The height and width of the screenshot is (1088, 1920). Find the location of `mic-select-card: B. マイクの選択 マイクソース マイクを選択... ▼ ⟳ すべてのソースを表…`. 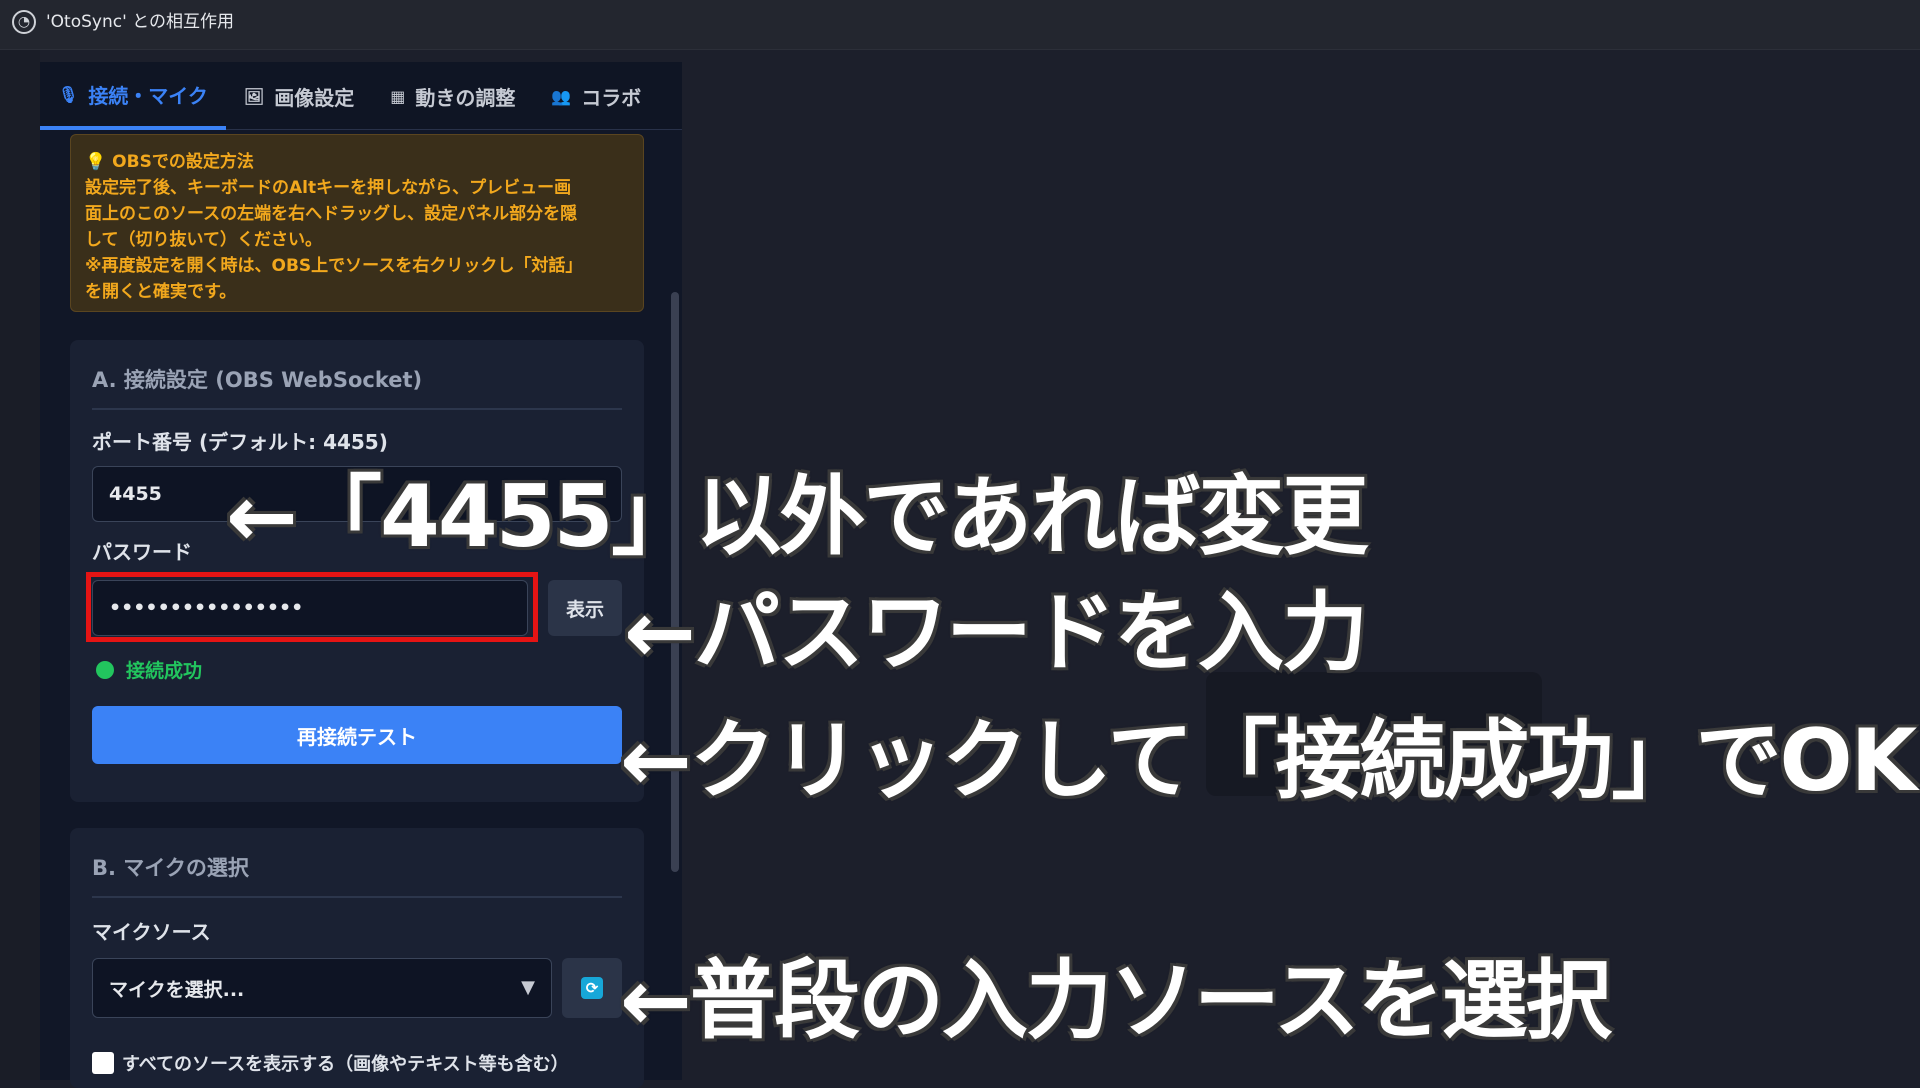

mic-select-card: B. マイクの選択 マイクソース マイクを選択... ▼ ⟳ すべてのソースを表… is located at coordinates (357, 958).